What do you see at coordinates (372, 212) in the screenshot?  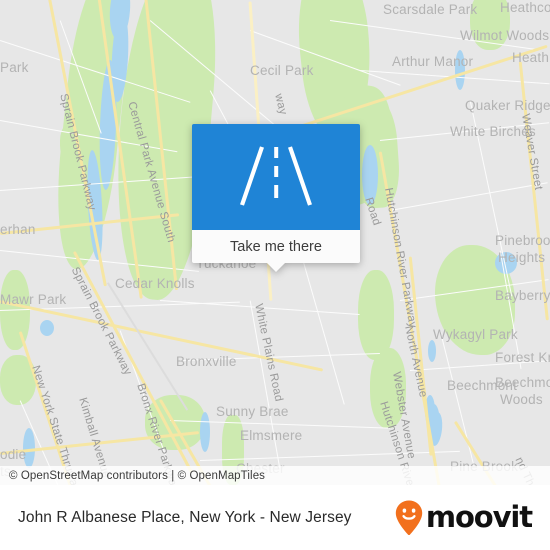 I see `map-road-label: Road` at bounding box center [372, 212].